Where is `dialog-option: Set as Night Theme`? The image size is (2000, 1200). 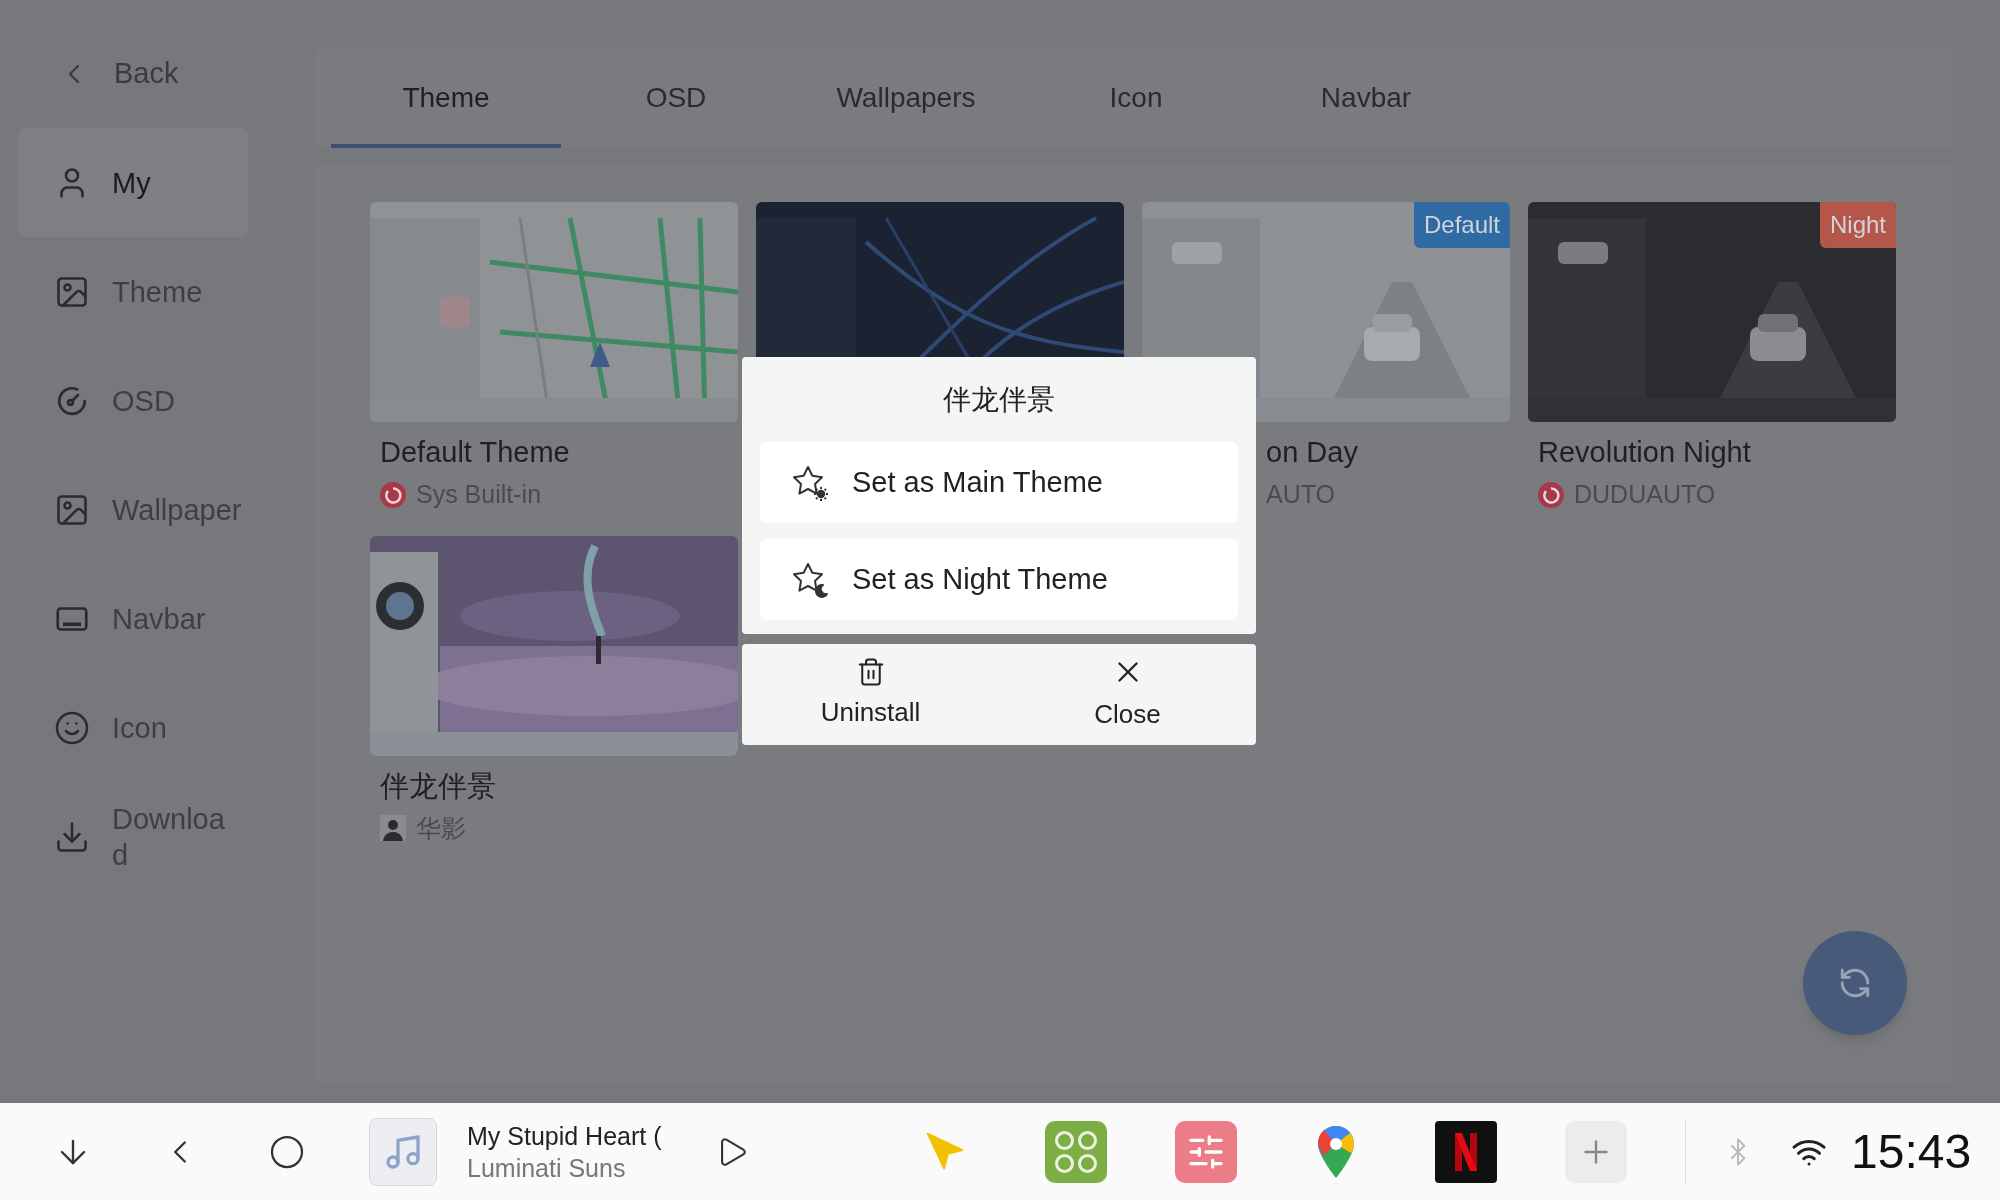
dialog-option: Set as Night Theme is located at coordinates (999, 579).